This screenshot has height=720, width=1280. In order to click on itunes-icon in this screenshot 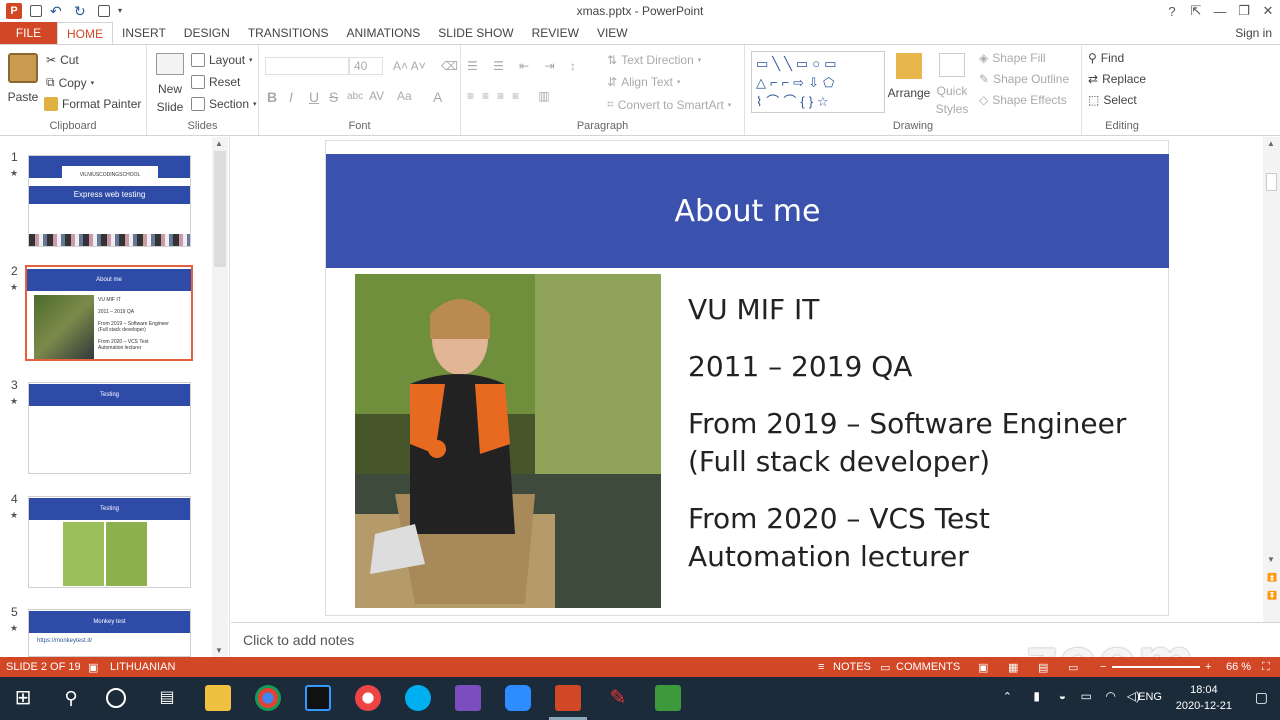, I will do `click(368, 698)`.